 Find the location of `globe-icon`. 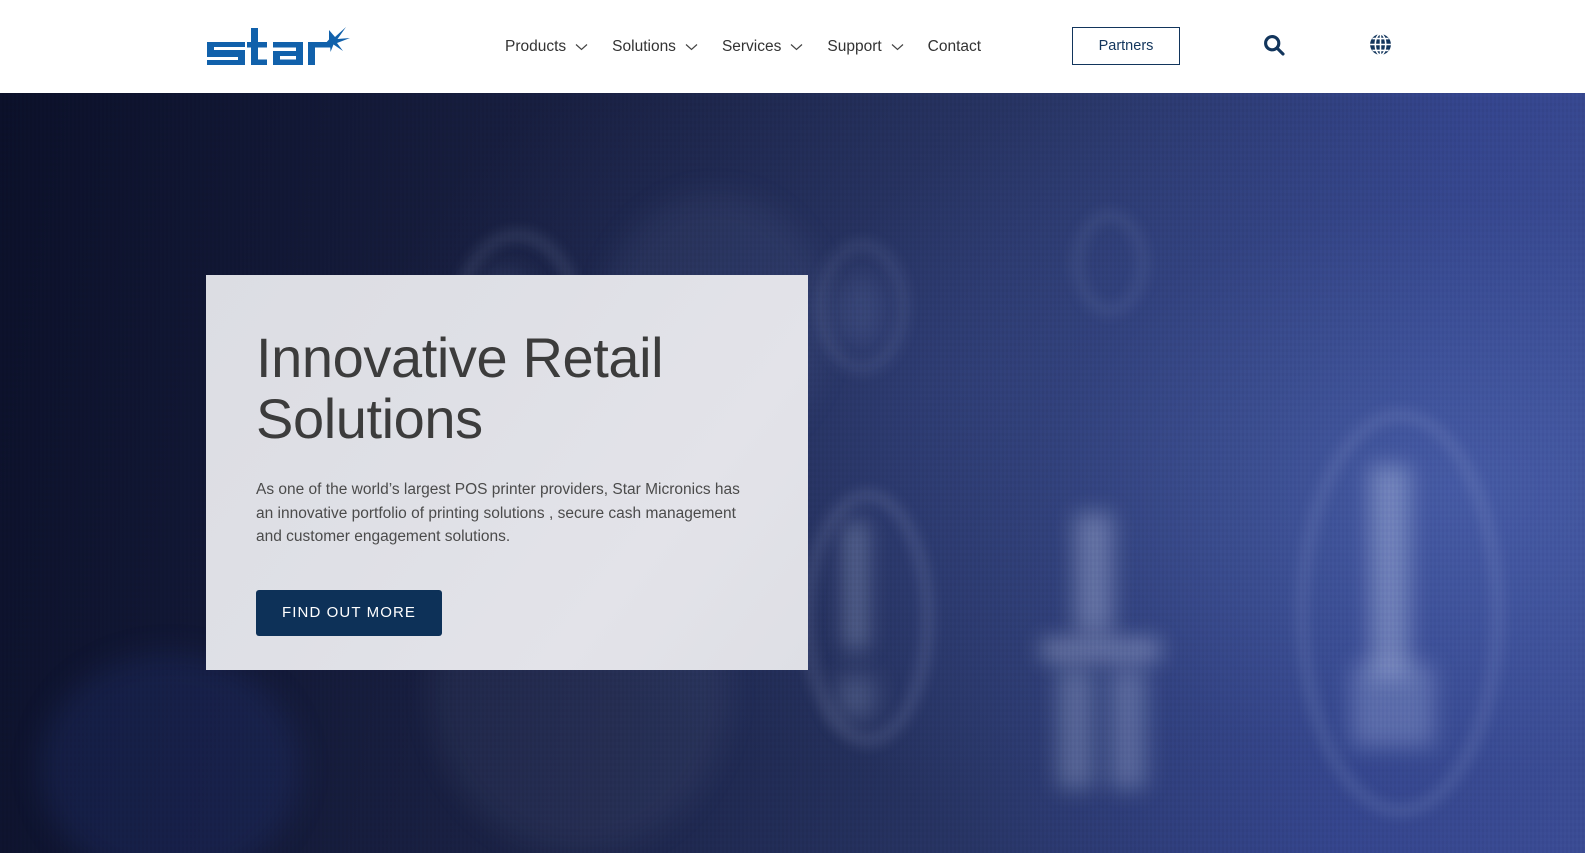

globe-icon is located at coordinates (1380, 46).